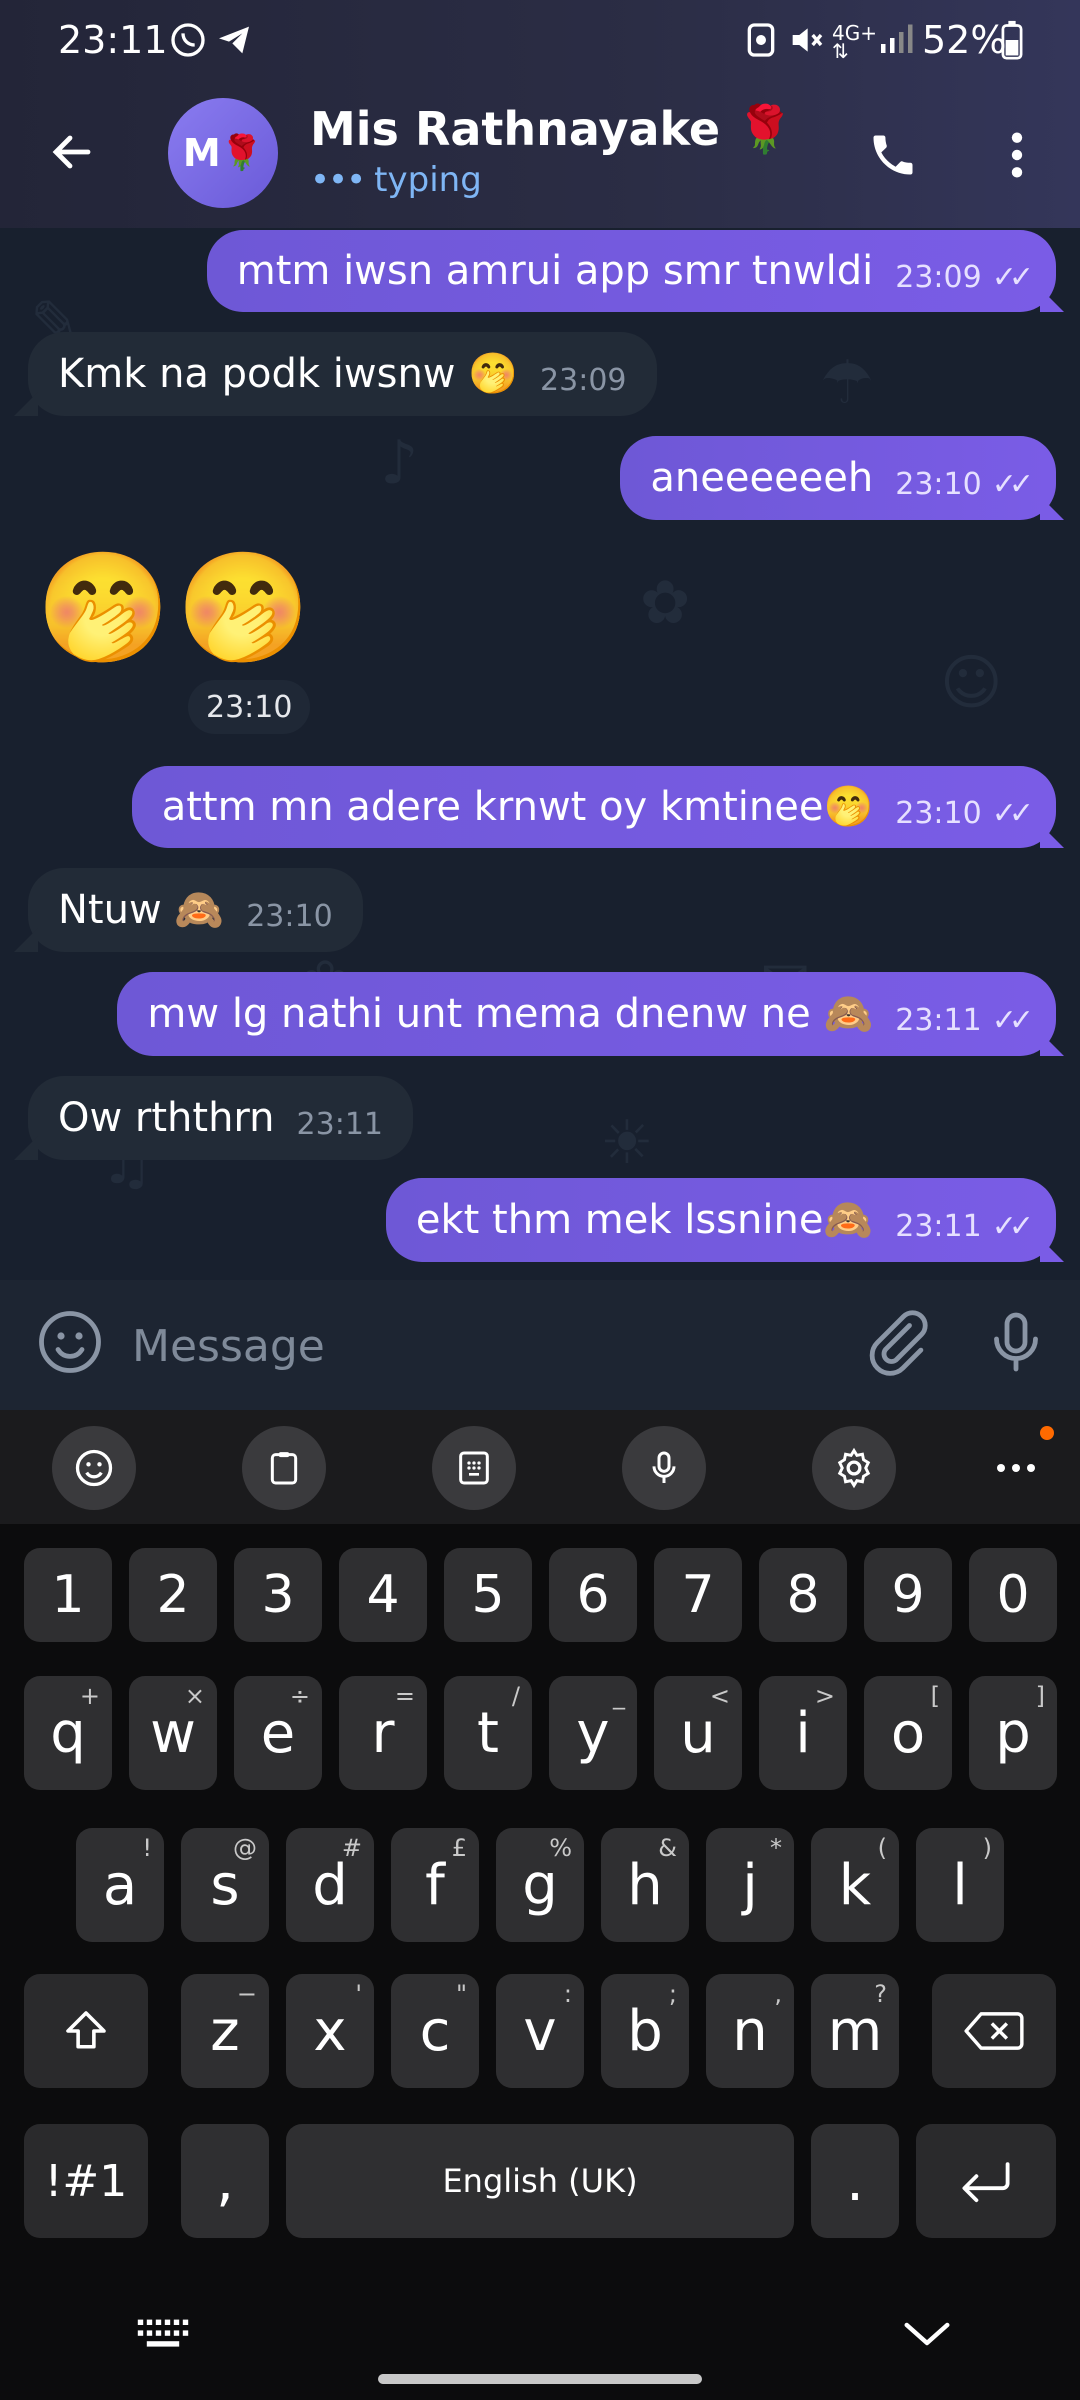 The height and width of the screenshot is (2400, 1080). I want to click on keyboard-emoji-button, so click(94, 1468).